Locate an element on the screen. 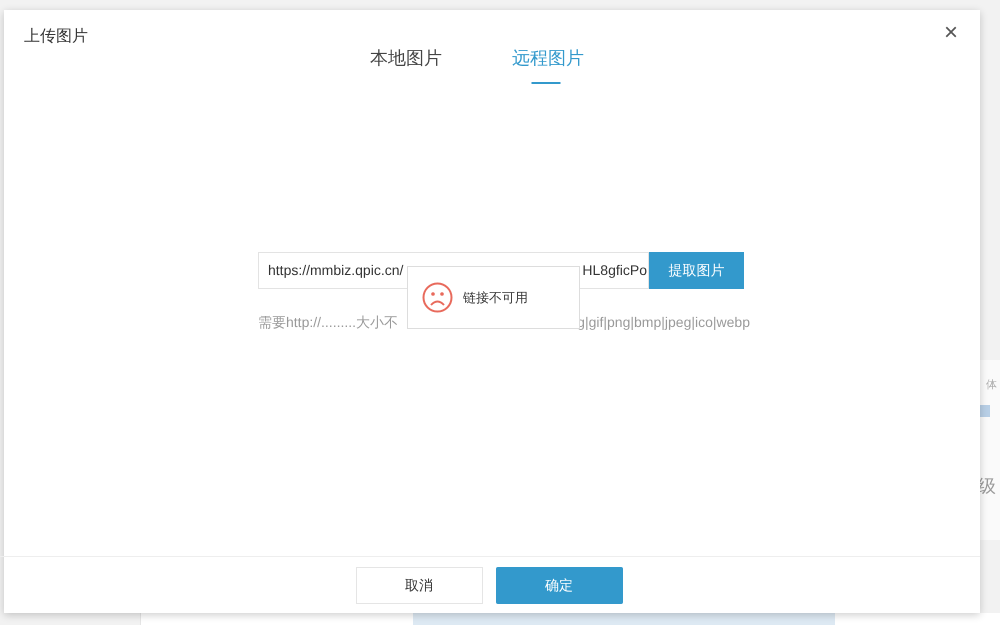 The height and width of the screenshot is (625, 1000). sad-face-icon is located at coordinates (437, 297).